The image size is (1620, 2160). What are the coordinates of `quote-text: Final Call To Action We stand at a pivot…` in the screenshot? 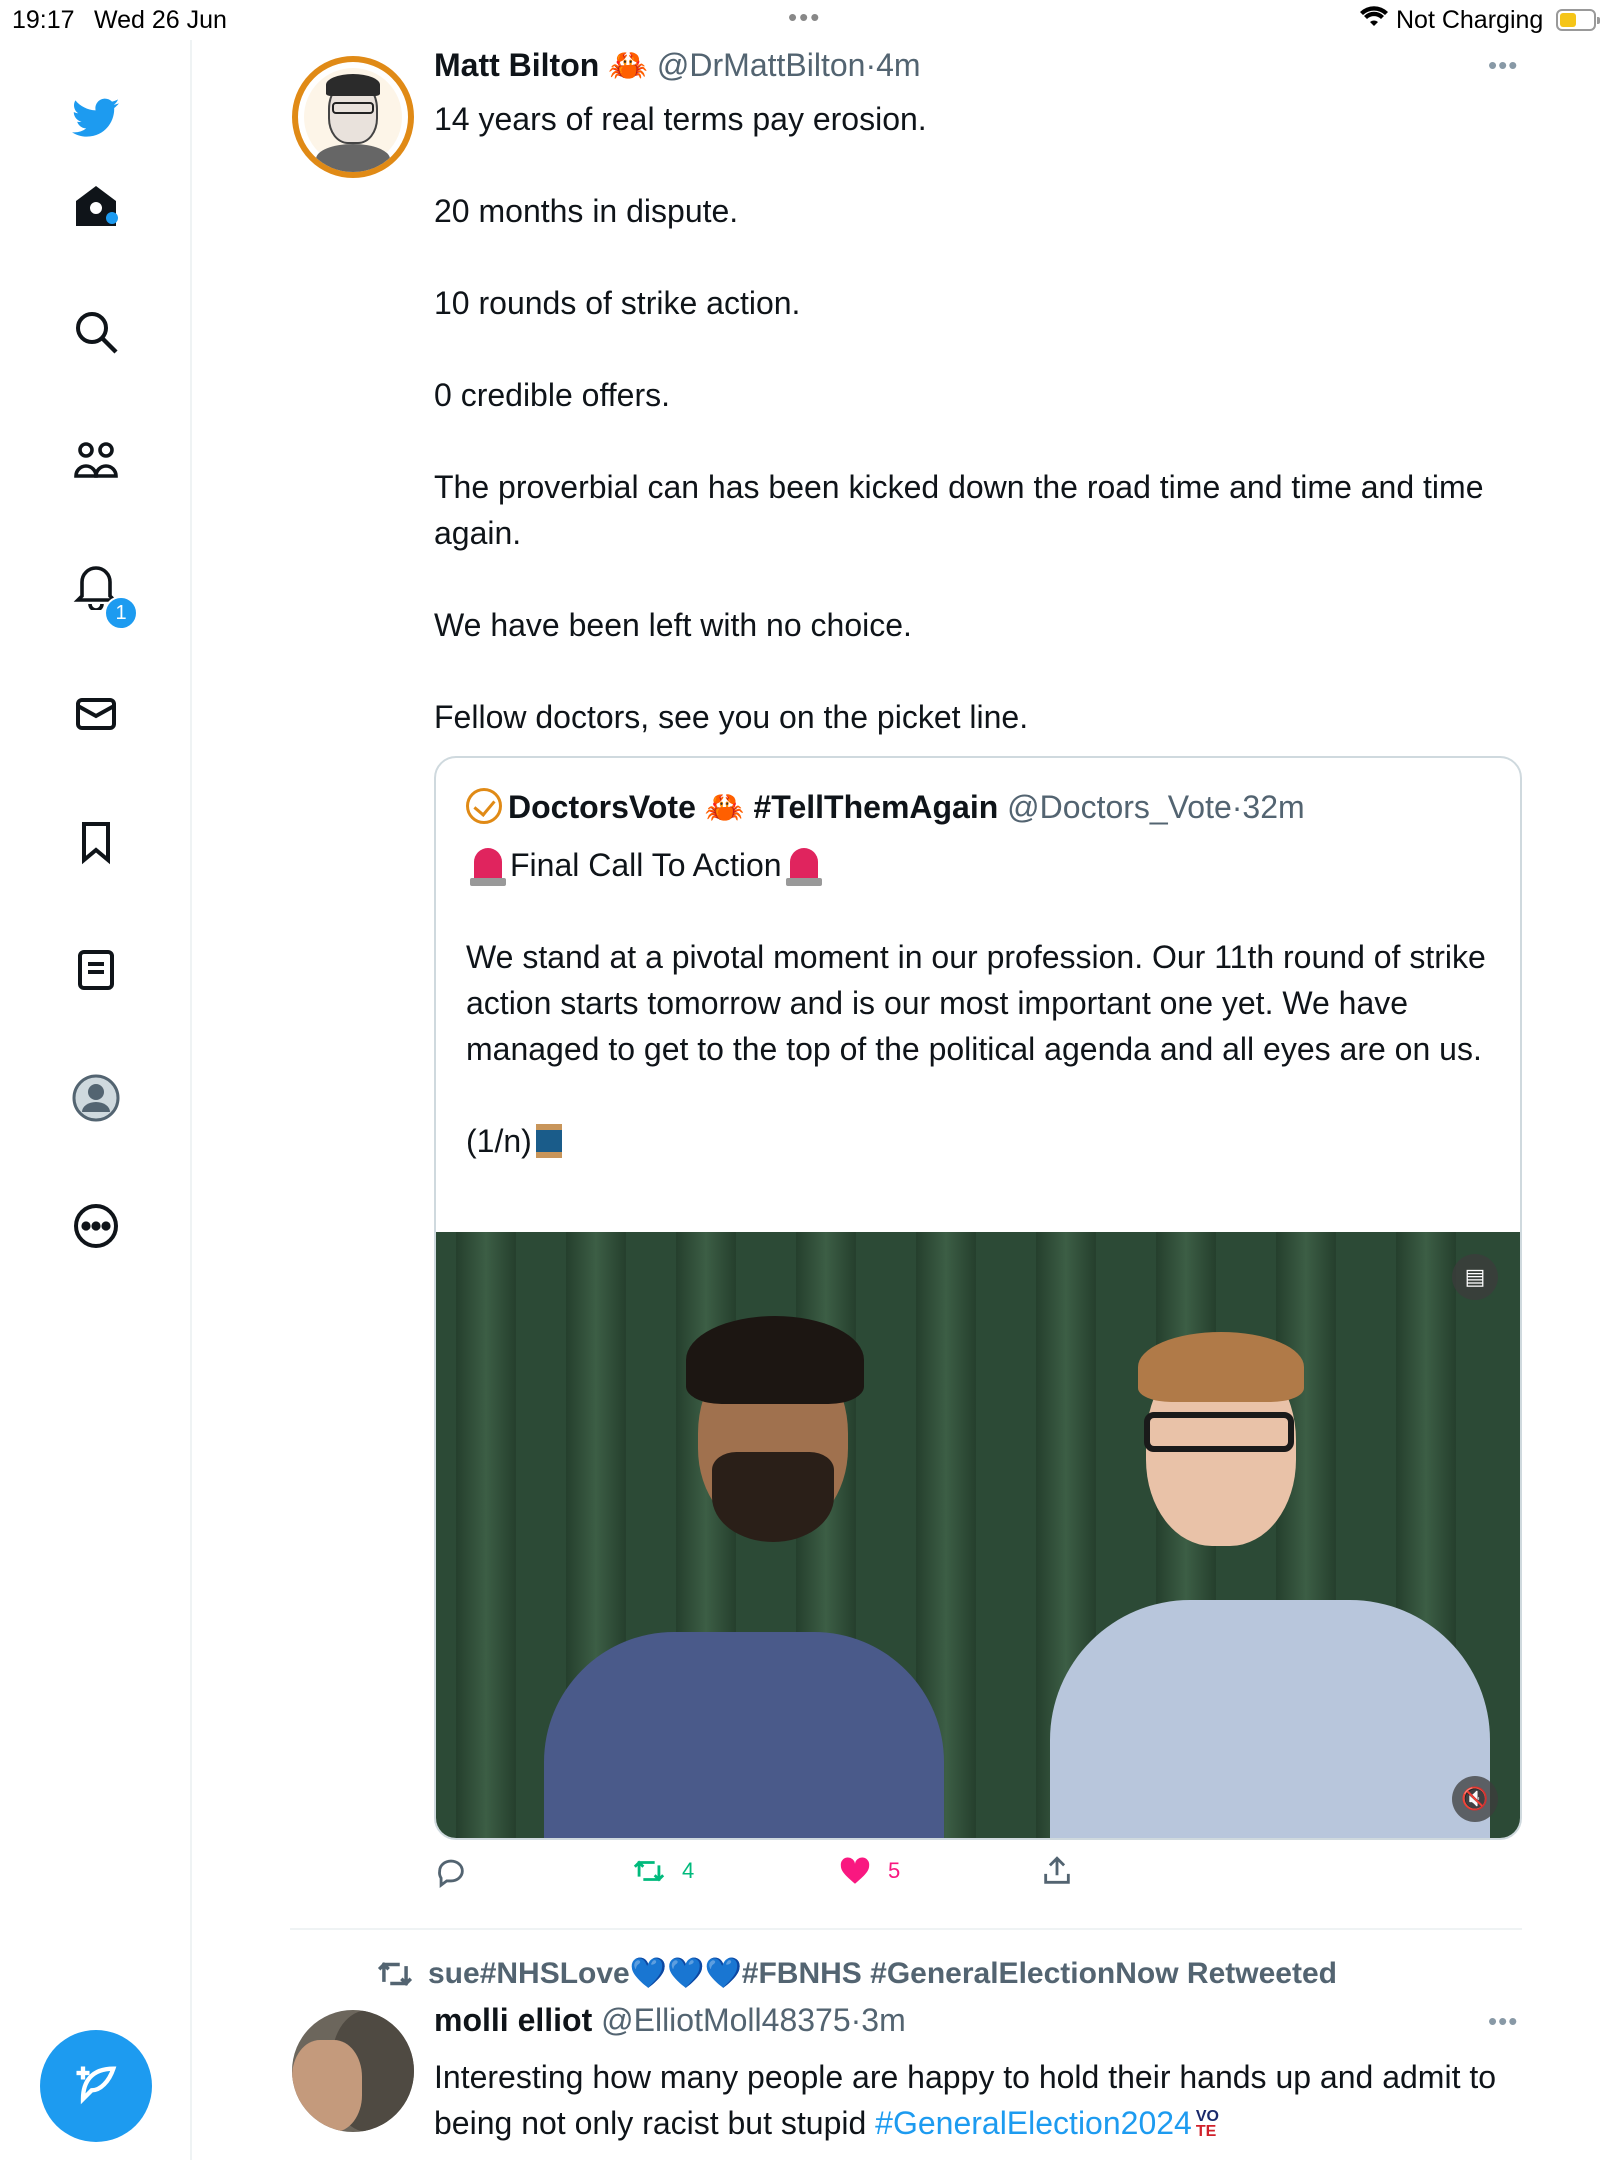 It's located at (976, 1003).